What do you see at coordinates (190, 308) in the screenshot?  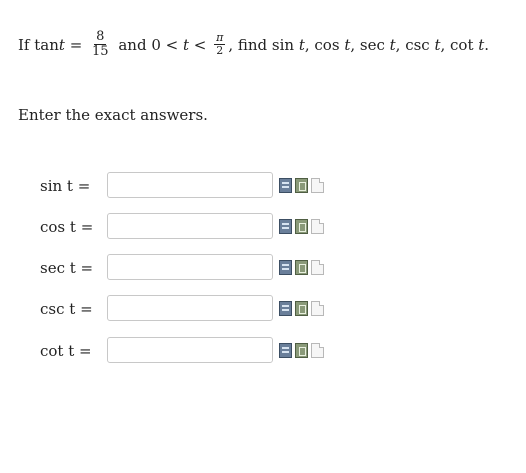 I see `answer-input-csc` at bounding box center [190, 308].